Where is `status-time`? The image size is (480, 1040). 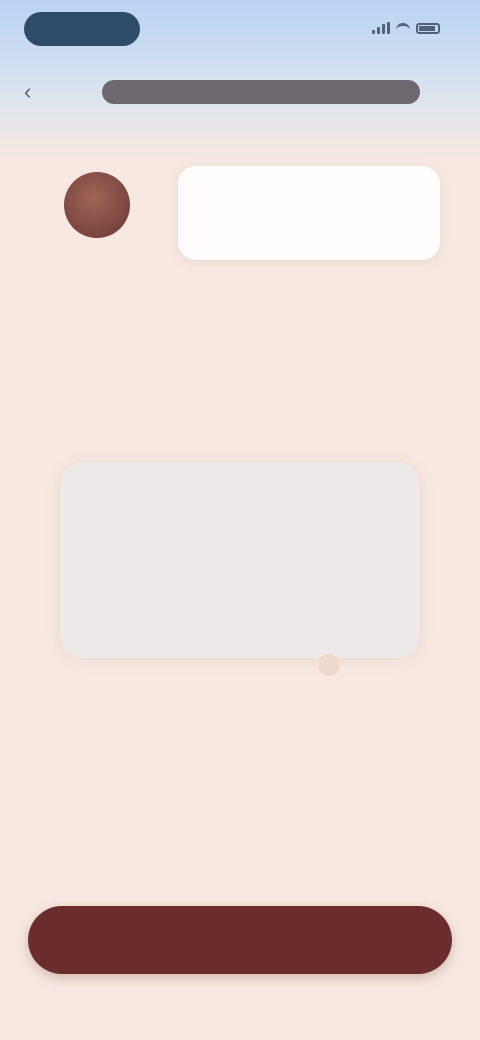
status-time is located at coordinates (82, 29).